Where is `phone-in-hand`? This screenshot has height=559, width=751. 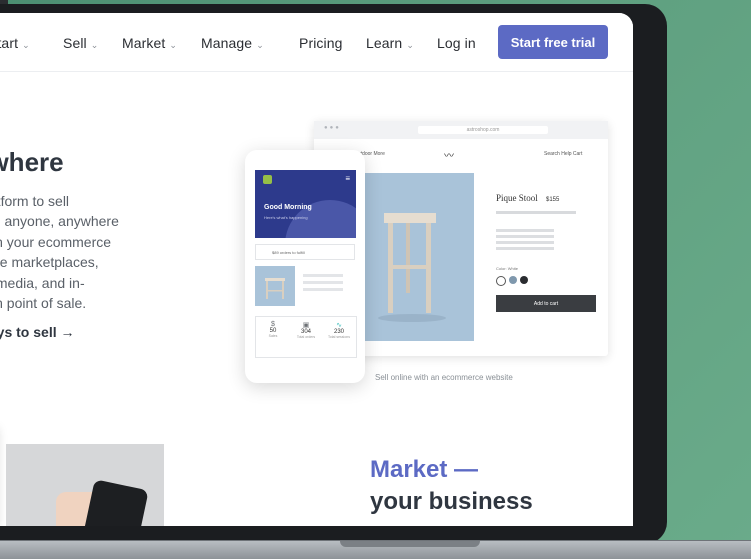
phone-in-hand is located at coordinates (113, 502).